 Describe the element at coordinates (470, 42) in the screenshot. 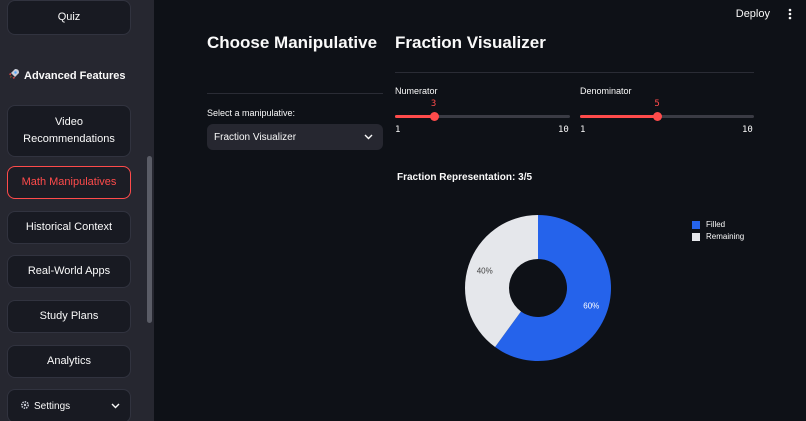

I see `fraction-visualizer-heading: Fraction Visualizer` at that location.